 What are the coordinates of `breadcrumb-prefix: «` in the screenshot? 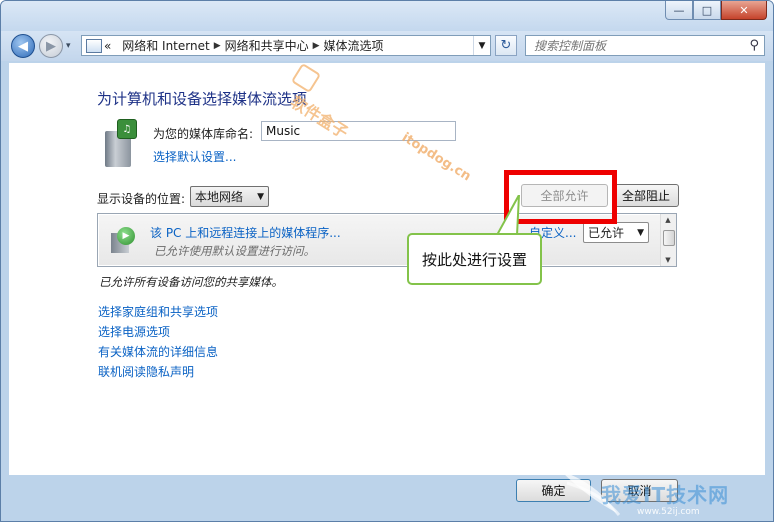 It's located at (107, 46).